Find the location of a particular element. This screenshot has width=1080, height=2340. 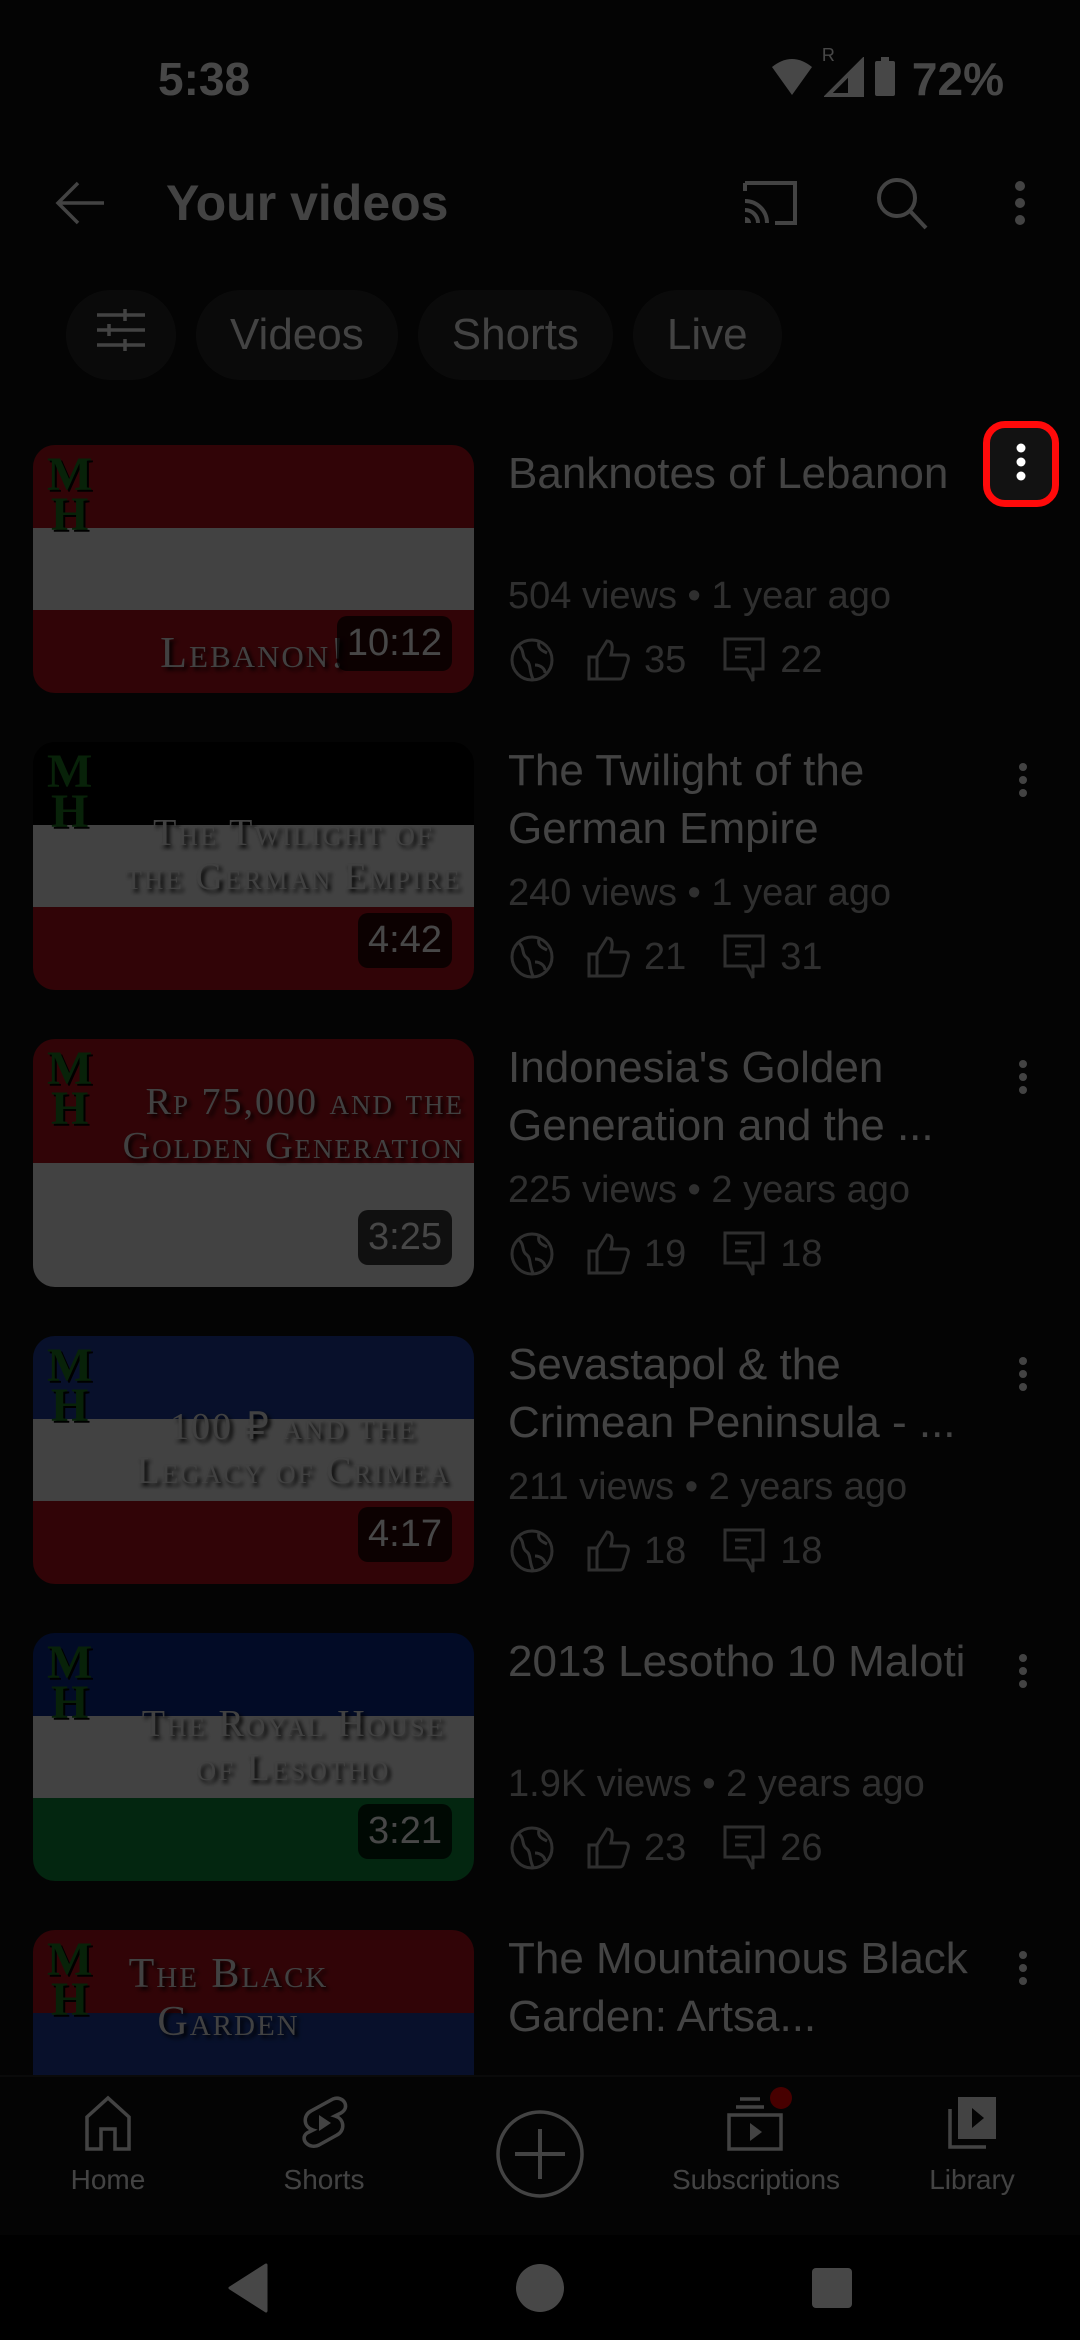

nav-library: Library is located at coordinates (972, 2156).